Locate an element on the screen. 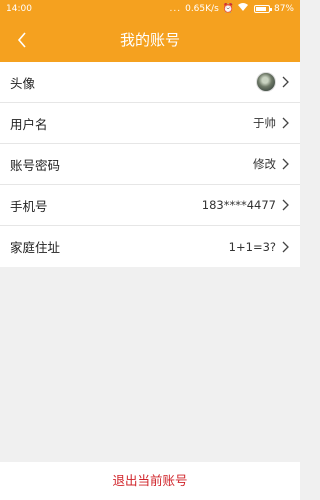 The width and height of the screenshot is (320, 500). row-label: 账号密码 is located at coordinates (35, 165).